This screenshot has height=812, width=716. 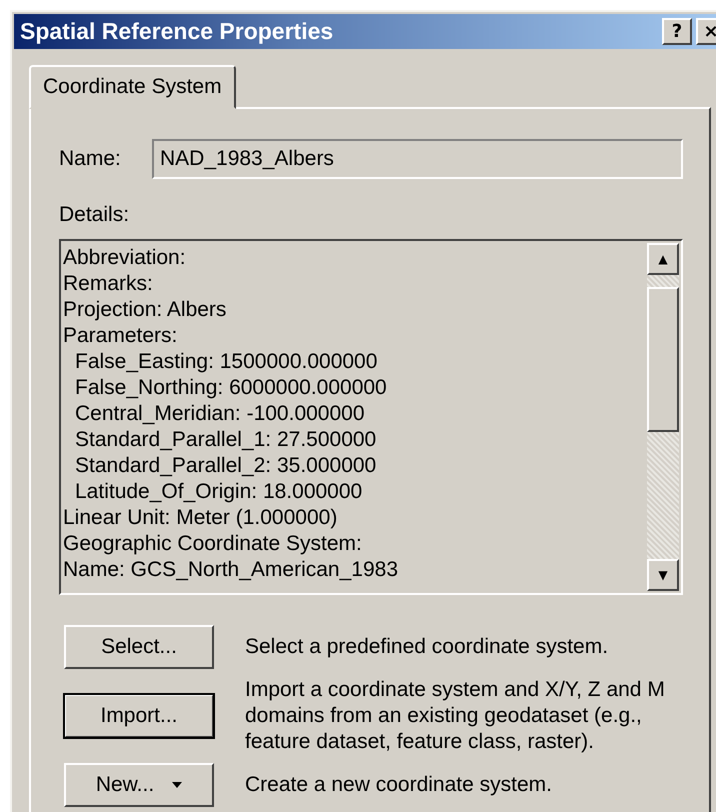 I want to click on scrollbar: ▲ ▼, so click(x=663, y=417).